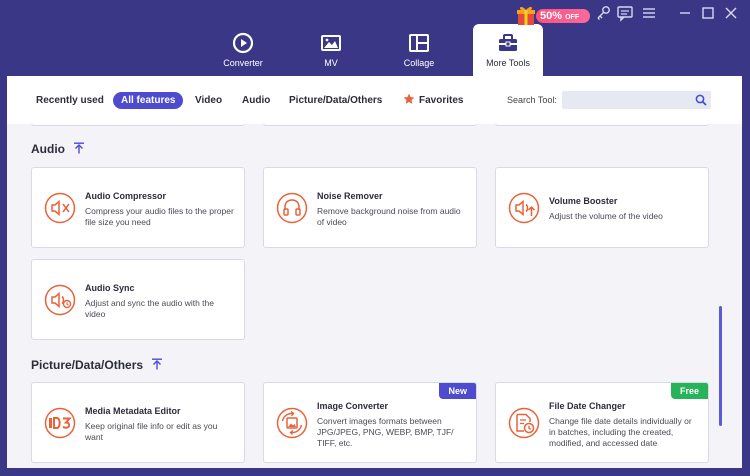  I want to click on volume-booster-icon, so click(524, 208).